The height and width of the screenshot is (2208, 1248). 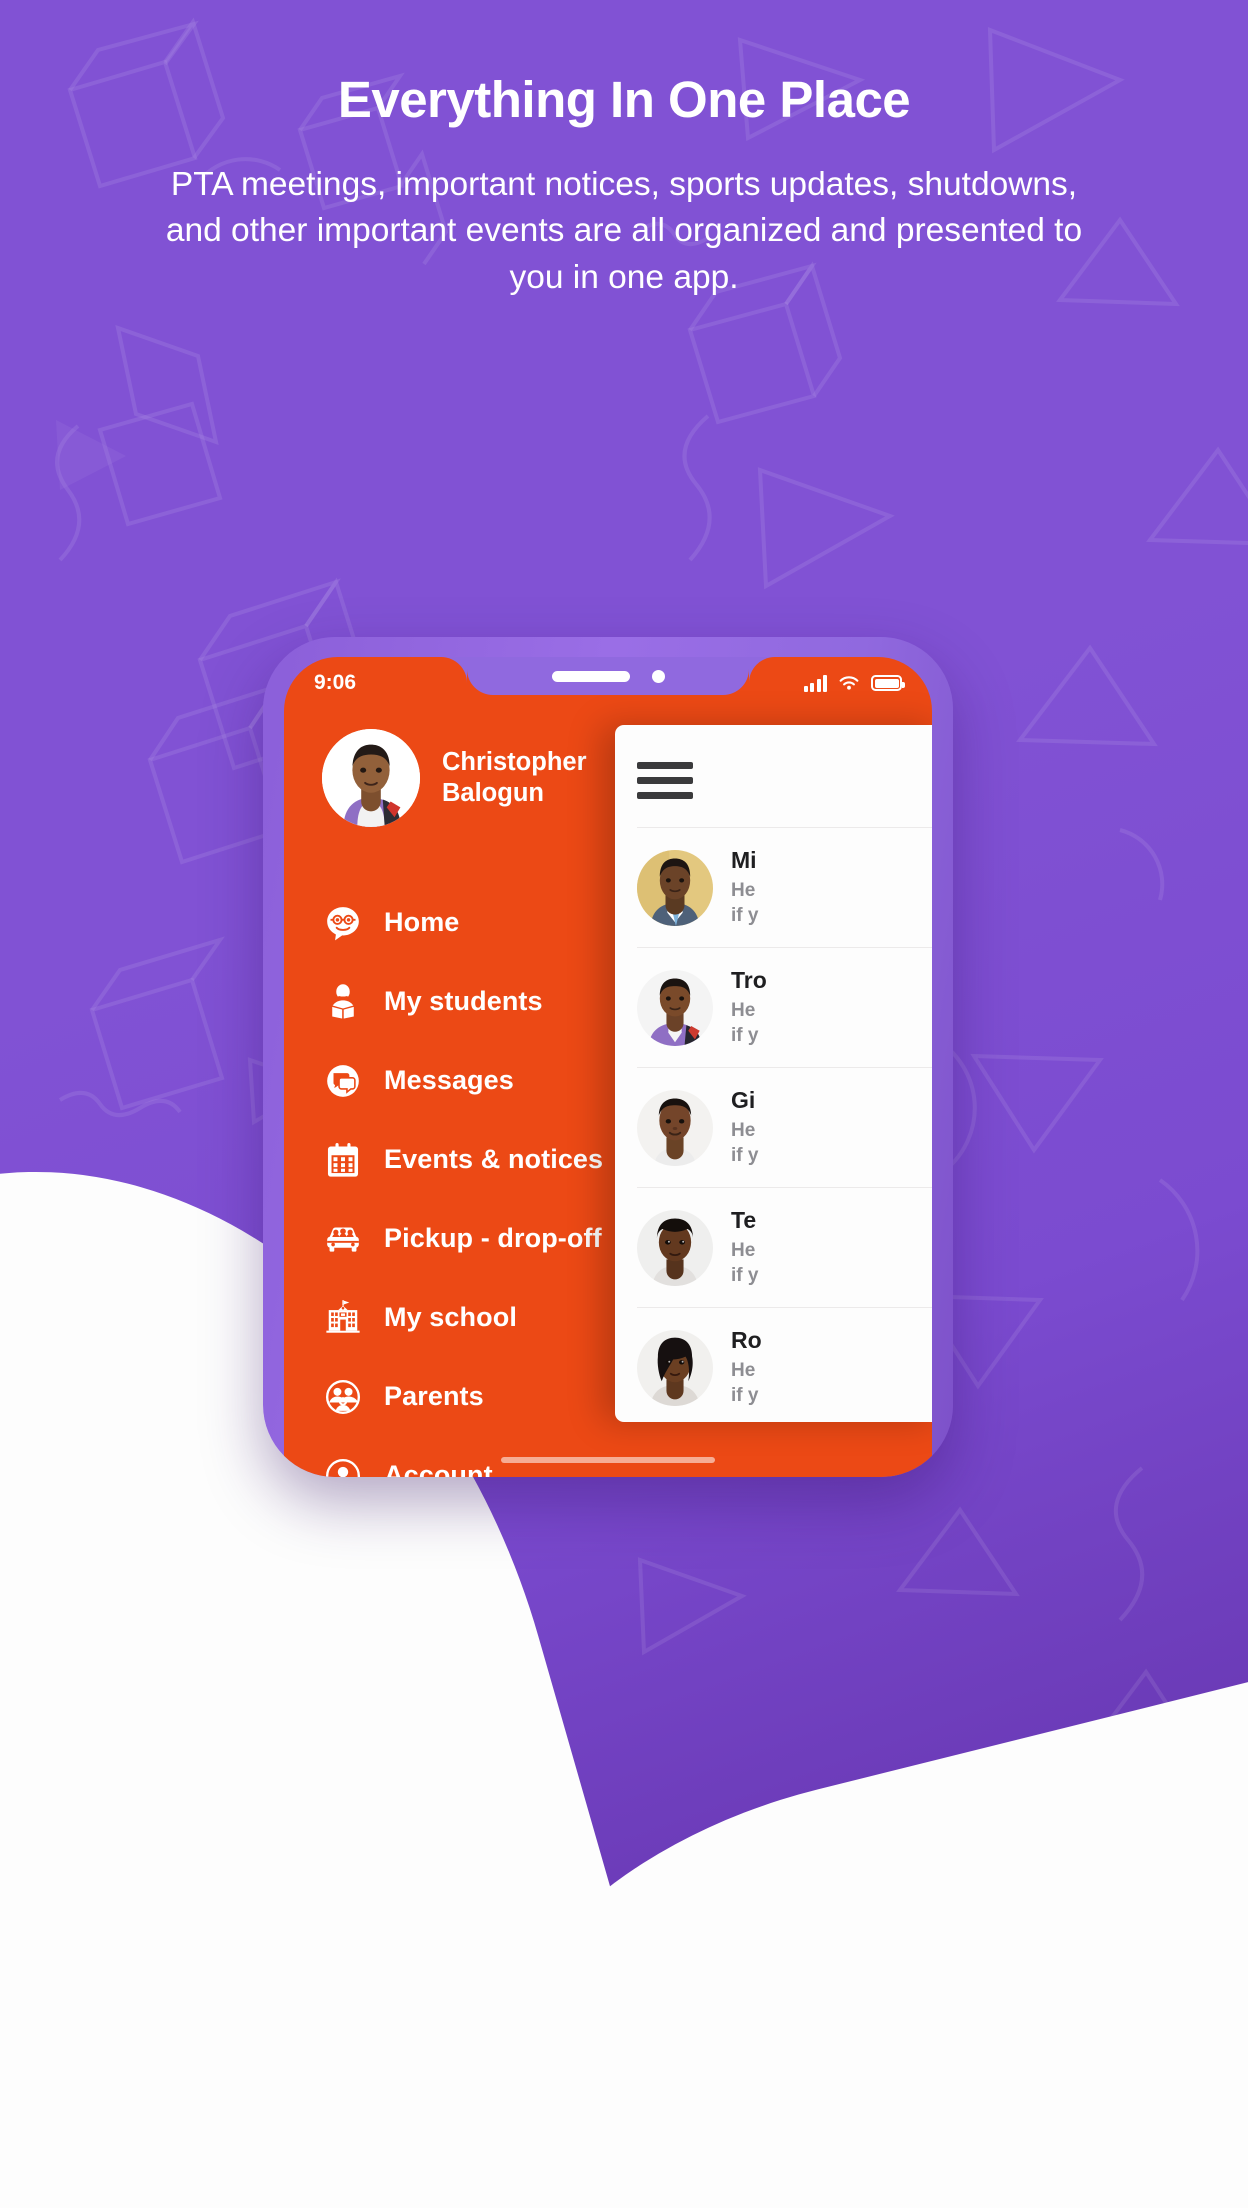 What do you see at coordinates (665, 780) in the screenshot?
I see `hamburger-menu-icon` at bounding box center [665, 780].